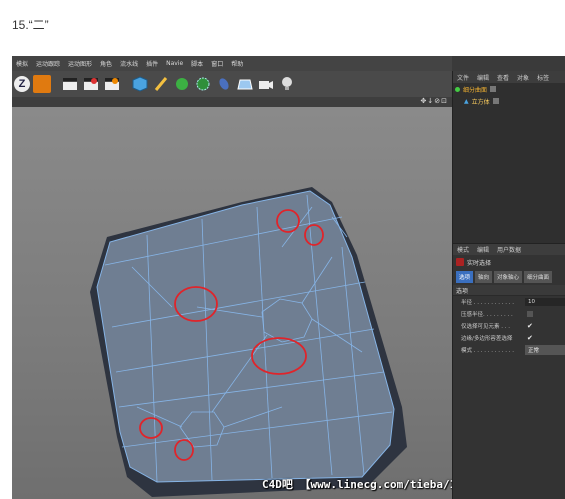  I want to click on tab-mode: 模式, so click(463, 249).